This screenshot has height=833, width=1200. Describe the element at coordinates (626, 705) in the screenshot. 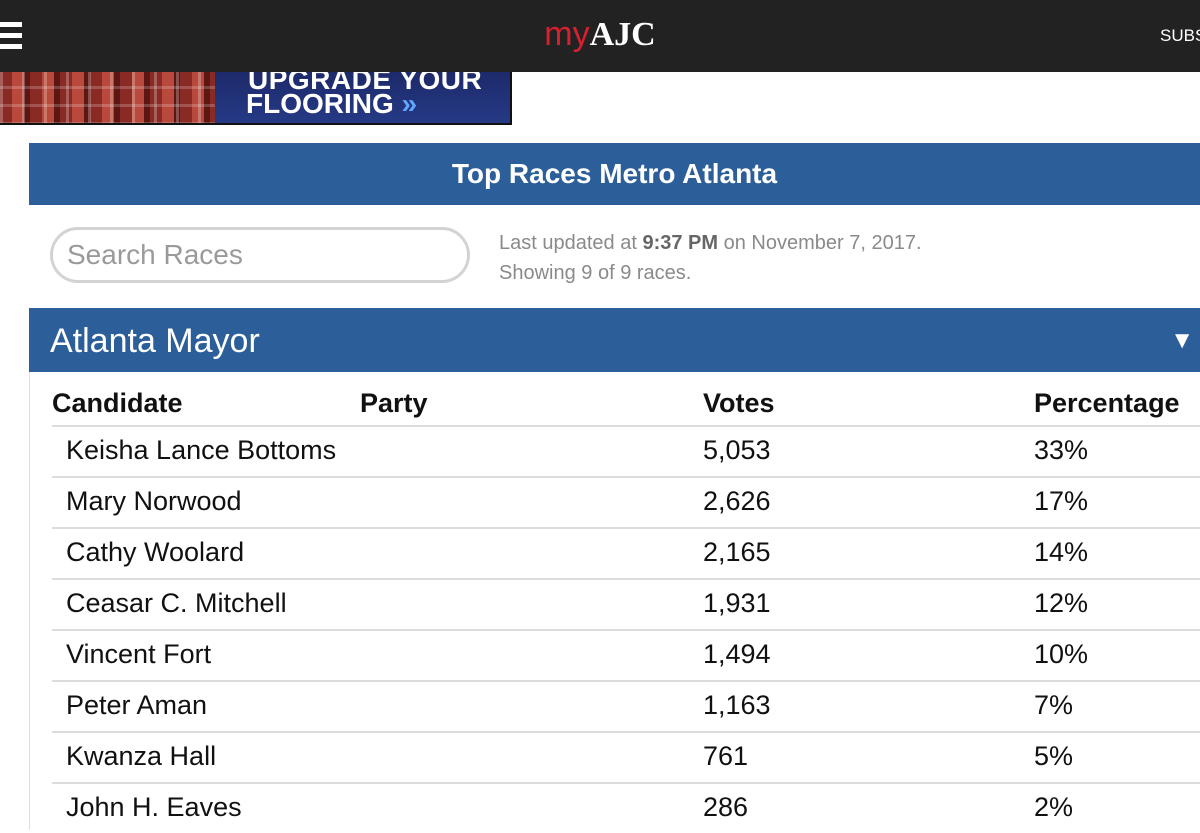

I see `table-row: Peter Aman 1,163 7%` at that location.